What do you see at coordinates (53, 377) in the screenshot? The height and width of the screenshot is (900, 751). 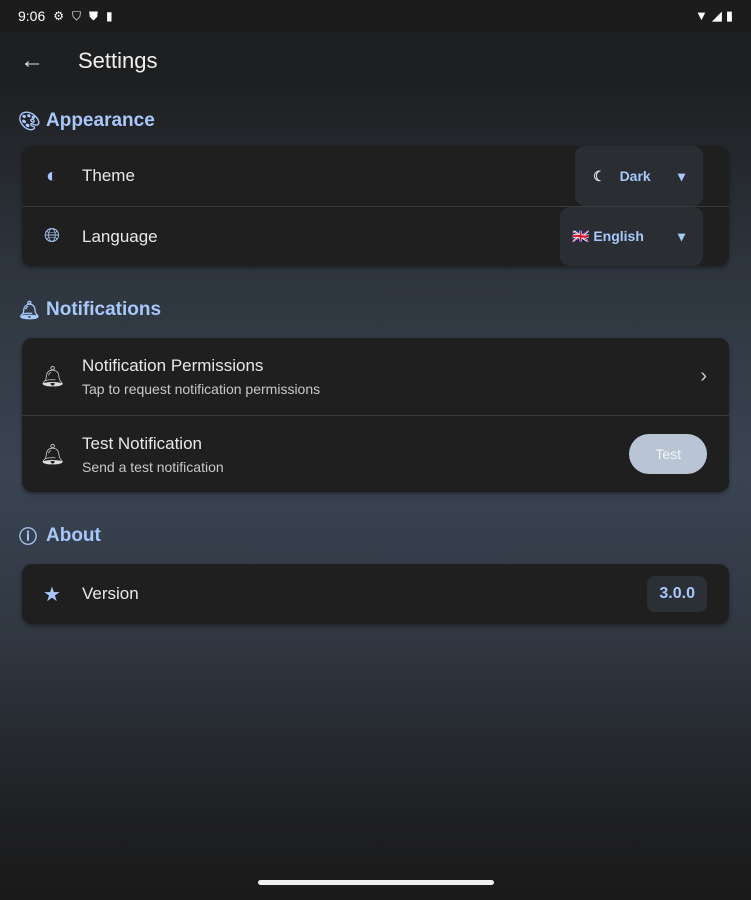 I see `bell-alert-icon: 🔔︎` at bounding box center [53, 377].